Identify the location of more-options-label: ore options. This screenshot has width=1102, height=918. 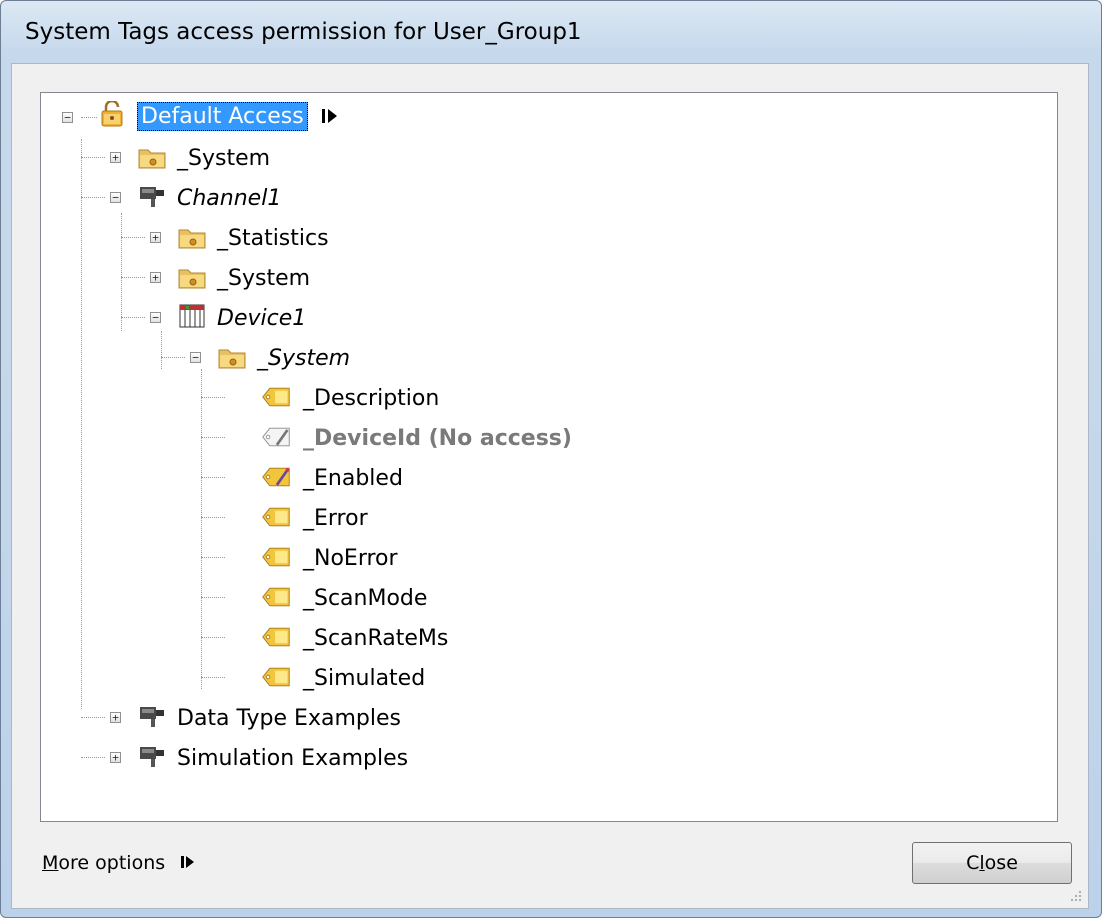
(112, 863).